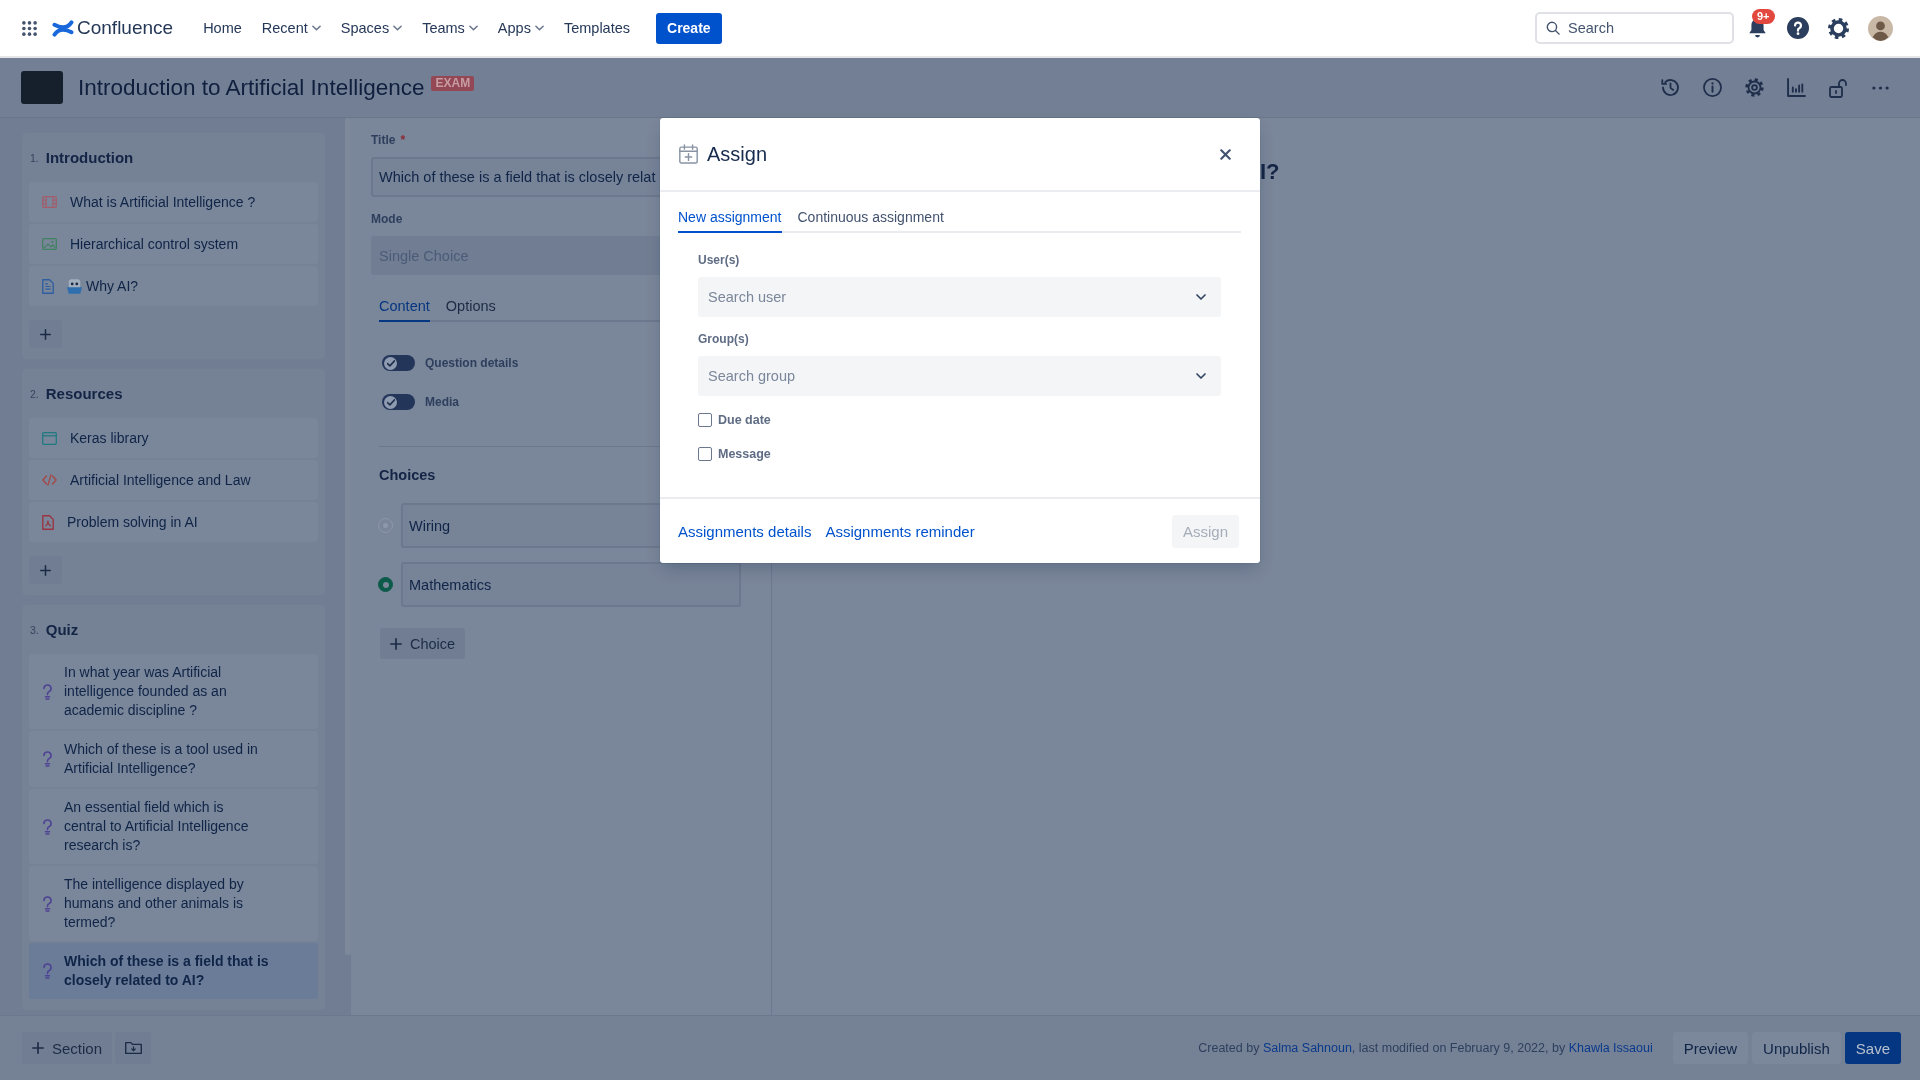 Image resolution: width=1920 pixels, height=1080 pixels. What do you see at coordinates (404, 307) in the screenshot?
I see `tab: Content` at bounding box center [404, 307].